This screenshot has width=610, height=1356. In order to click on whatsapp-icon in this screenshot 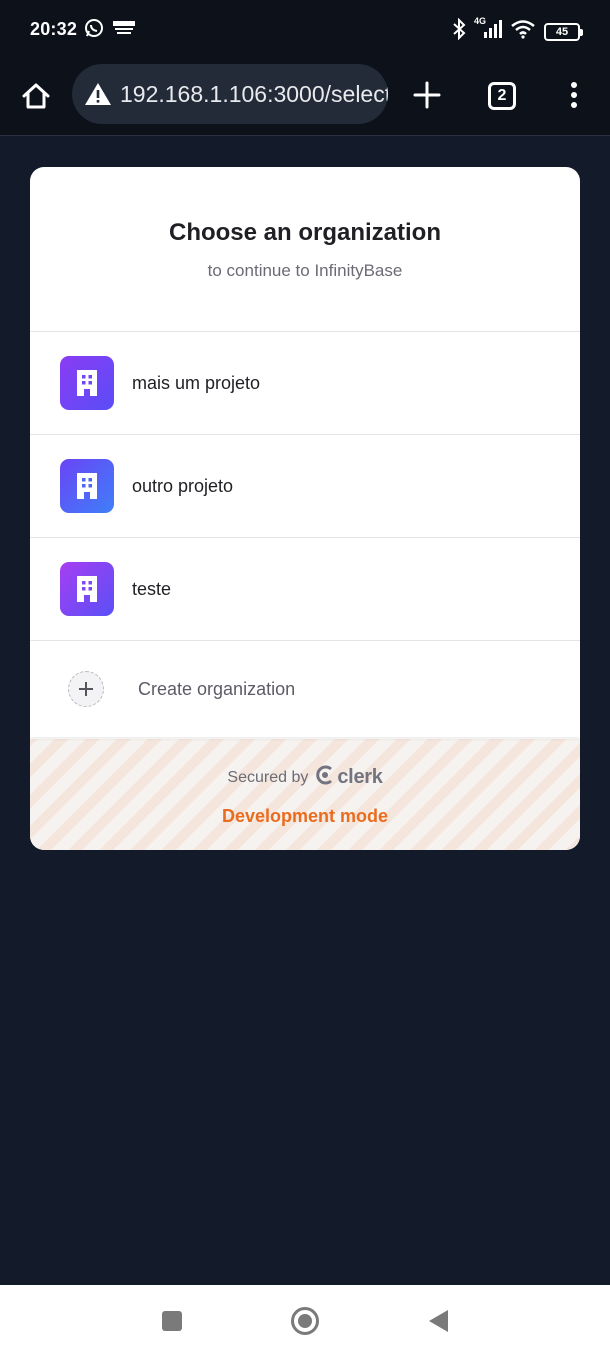, I will do `click(94, 30)`.